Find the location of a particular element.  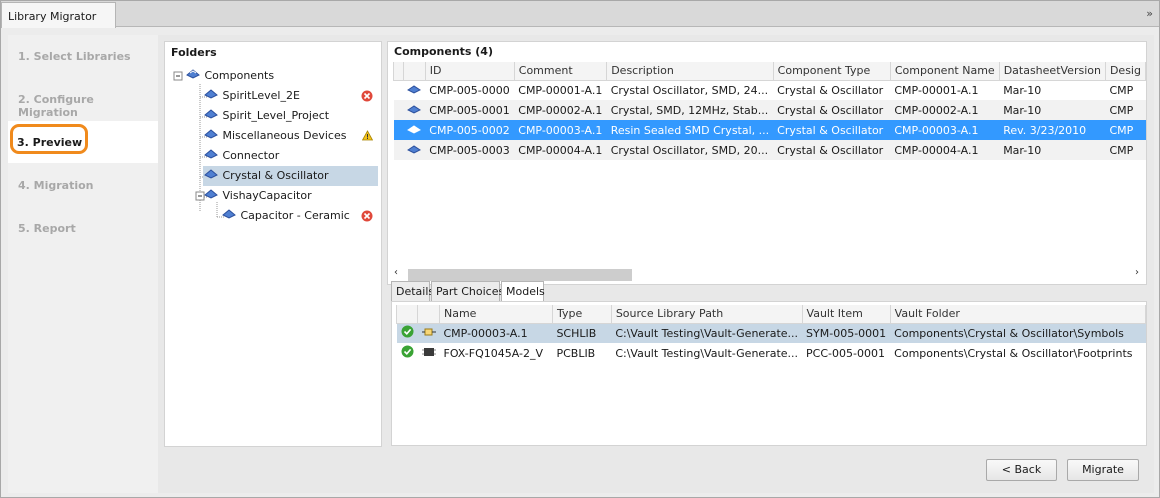

tree-item-crystal-oscillator: Crystal & Oscillator is located at coordinates (290, 176).